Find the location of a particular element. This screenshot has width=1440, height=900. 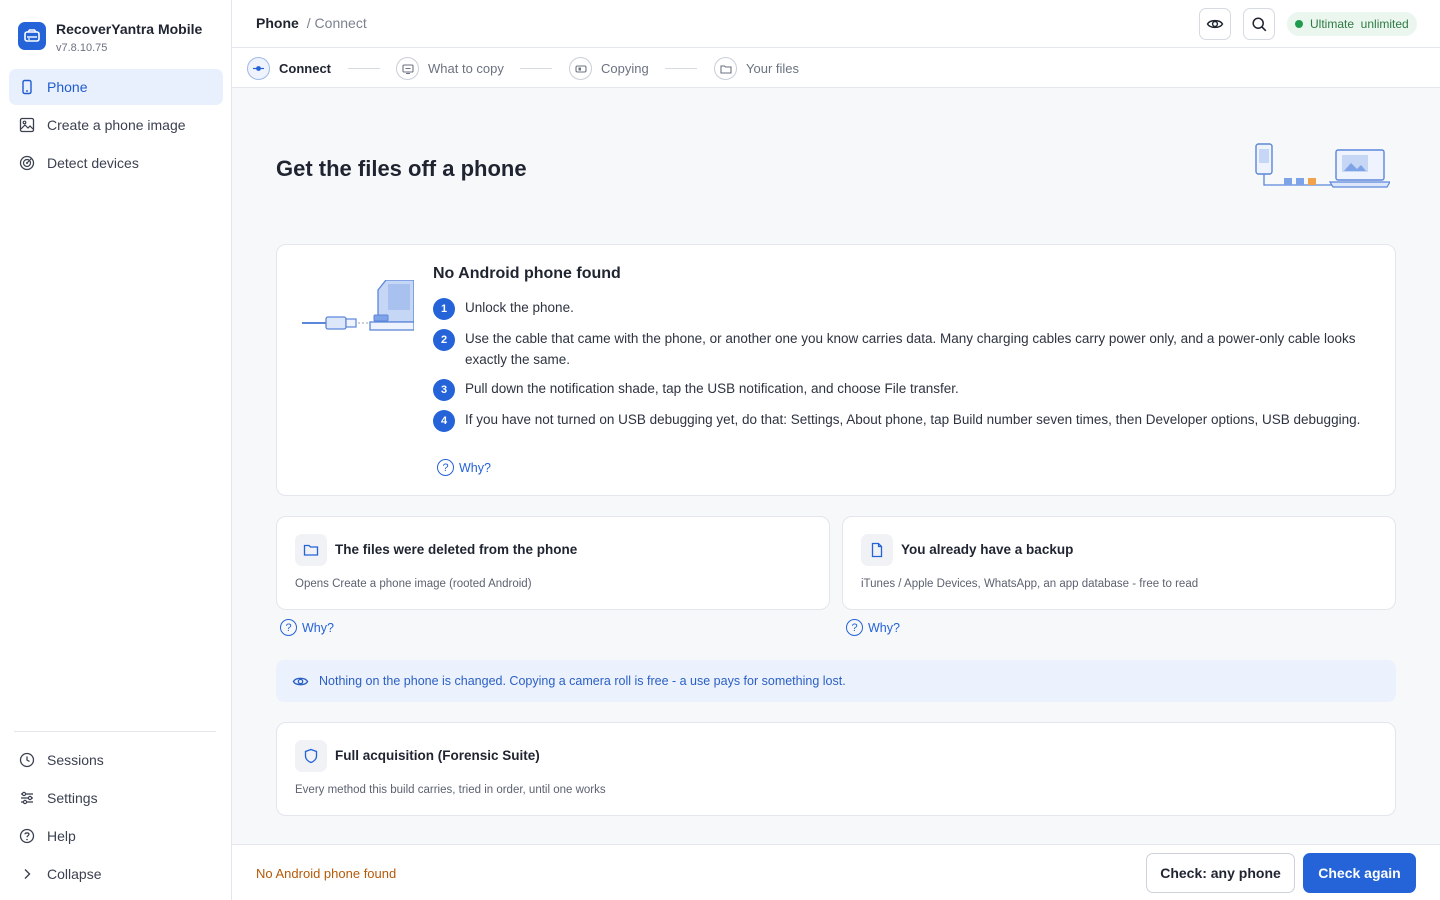

search-button is located at coordinates (1259, 24).